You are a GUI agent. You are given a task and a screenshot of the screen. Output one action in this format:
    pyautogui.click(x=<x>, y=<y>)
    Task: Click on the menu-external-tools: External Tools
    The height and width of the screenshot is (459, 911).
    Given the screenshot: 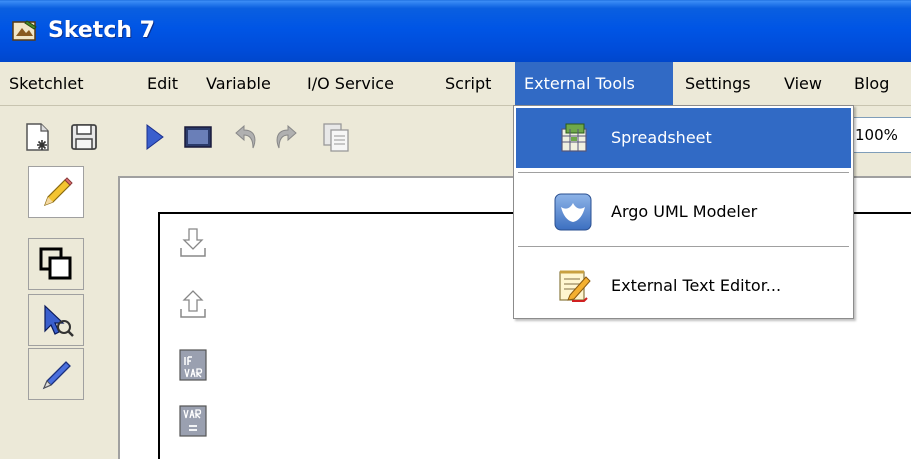 What is the action you would take?
    pyautogui.click(x=594, y=83)
    